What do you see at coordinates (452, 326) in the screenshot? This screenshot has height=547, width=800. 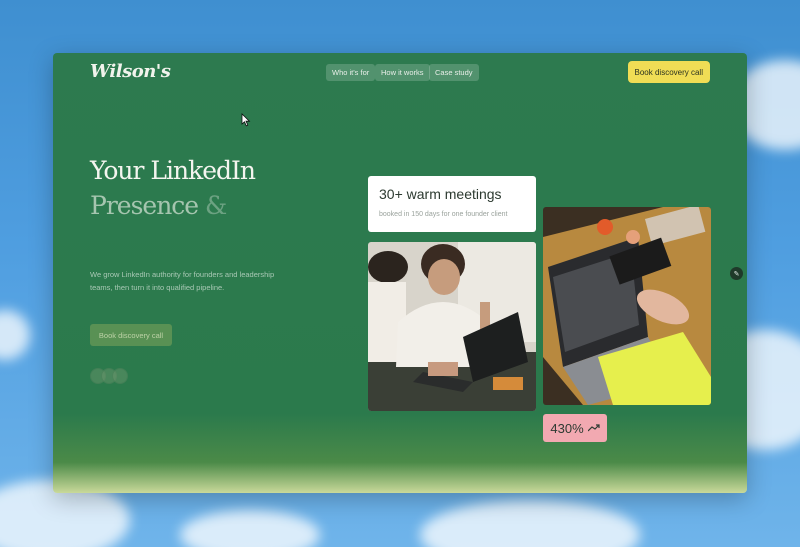 I see `team-laptop-photo` at bounding box center [452, 326].